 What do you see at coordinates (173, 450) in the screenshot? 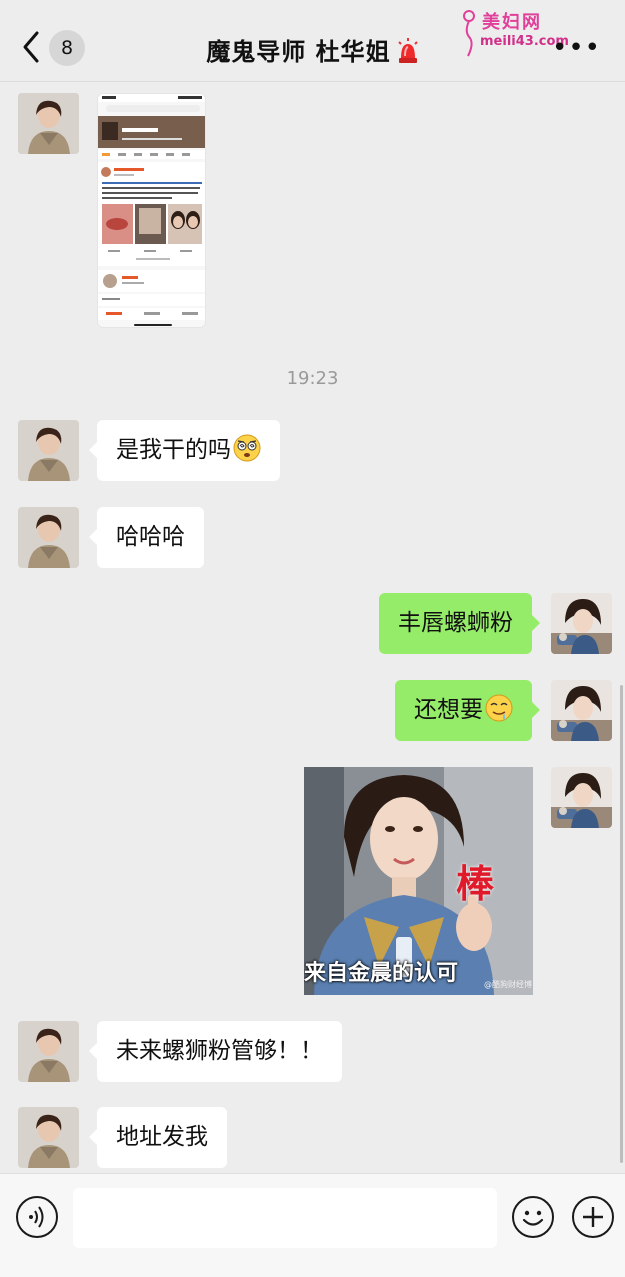
I see `message-text: 是我干的吗` at bounding box center [173, 450].